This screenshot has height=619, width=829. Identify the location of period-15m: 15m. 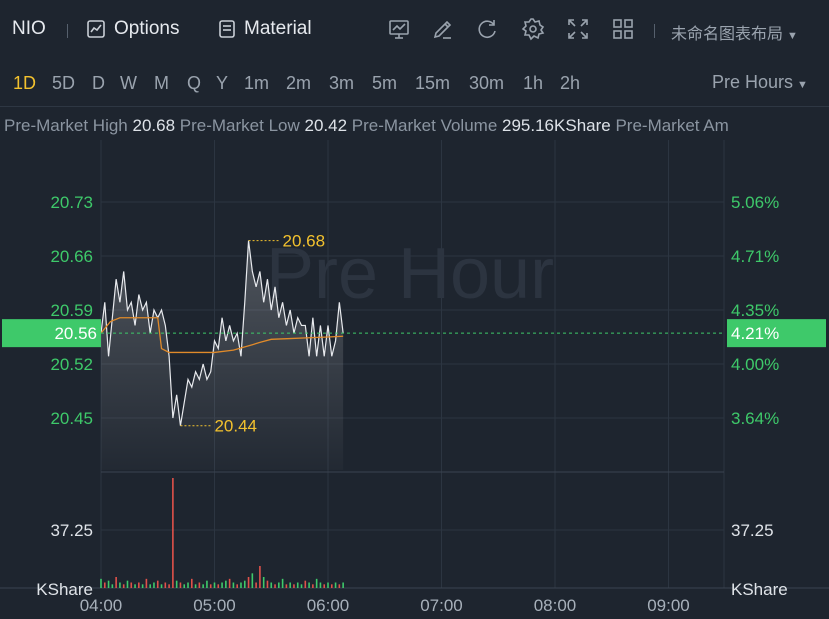
(432, 83).